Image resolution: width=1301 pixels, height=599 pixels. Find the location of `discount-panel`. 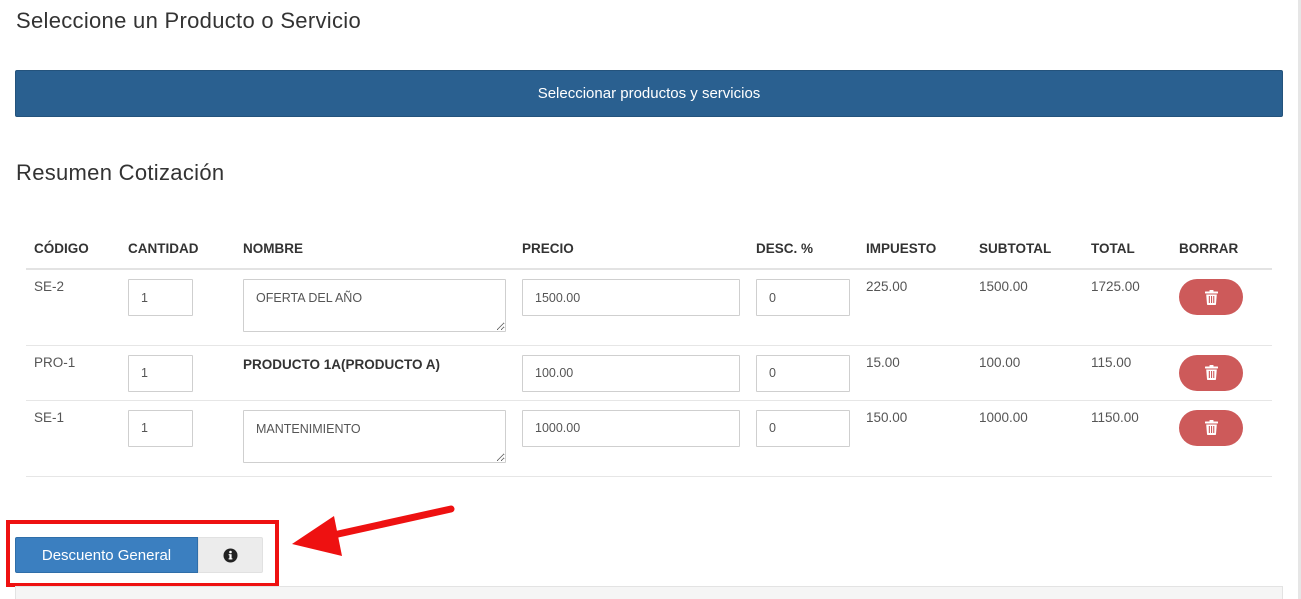

discount-panel is located at coordinates (649, 592).